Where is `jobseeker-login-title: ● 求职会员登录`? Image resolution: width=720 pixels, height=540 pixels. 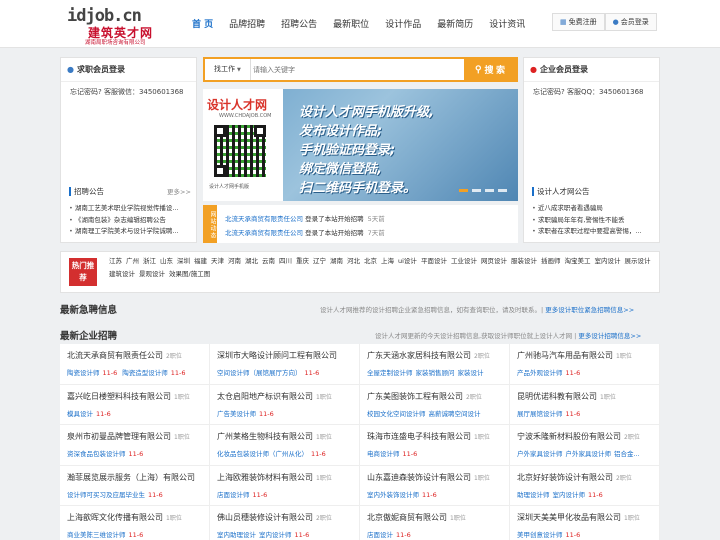
jobseeker-login-title: ● 求职会员登录 is located at coordinates (128, 70).